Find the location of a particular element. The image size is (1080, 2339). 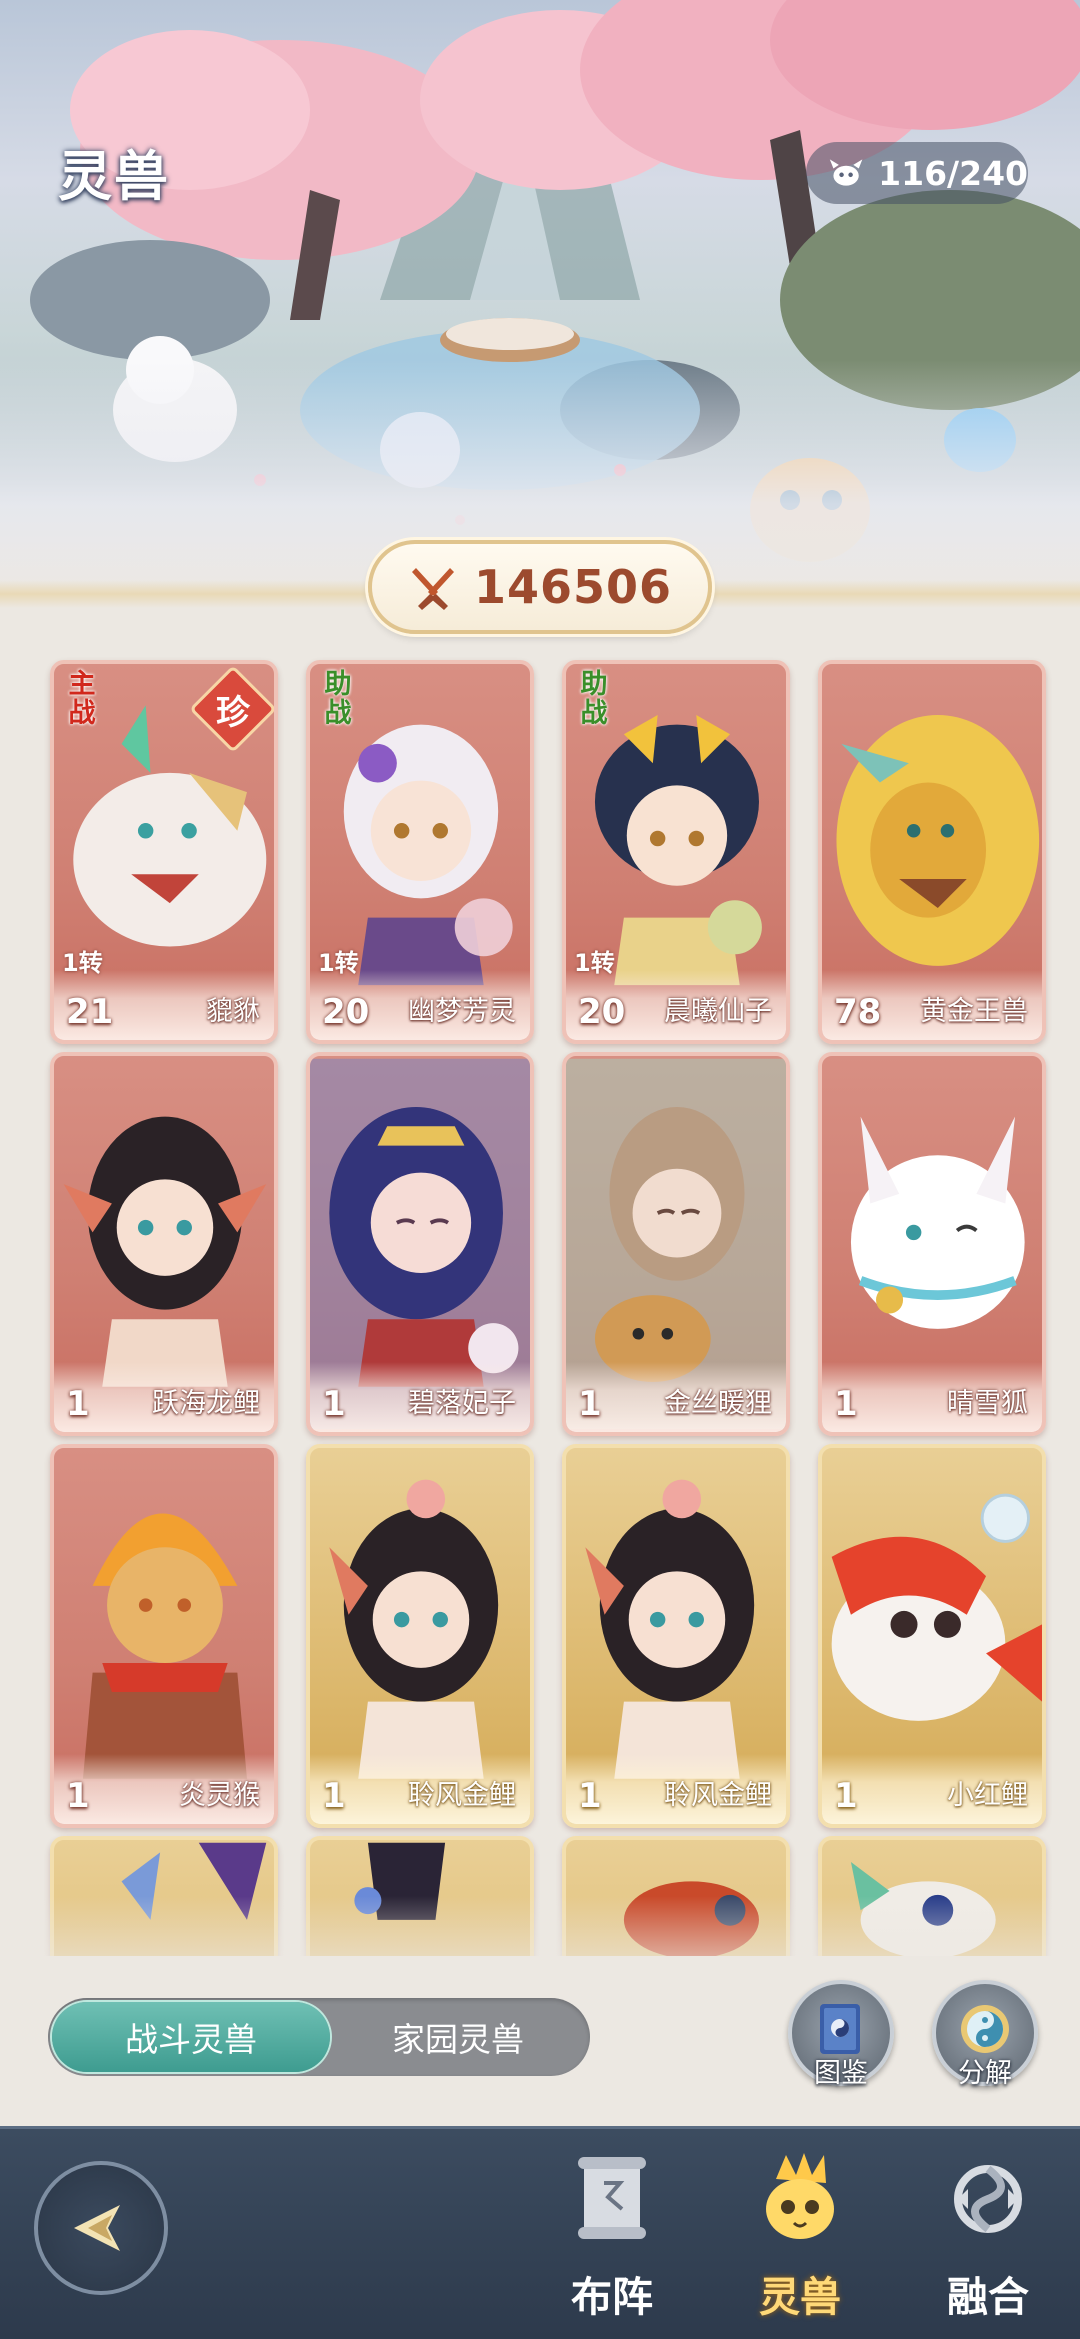

beast-card: 1 跃海龙鲤 is located at coordinates (164, 1244).